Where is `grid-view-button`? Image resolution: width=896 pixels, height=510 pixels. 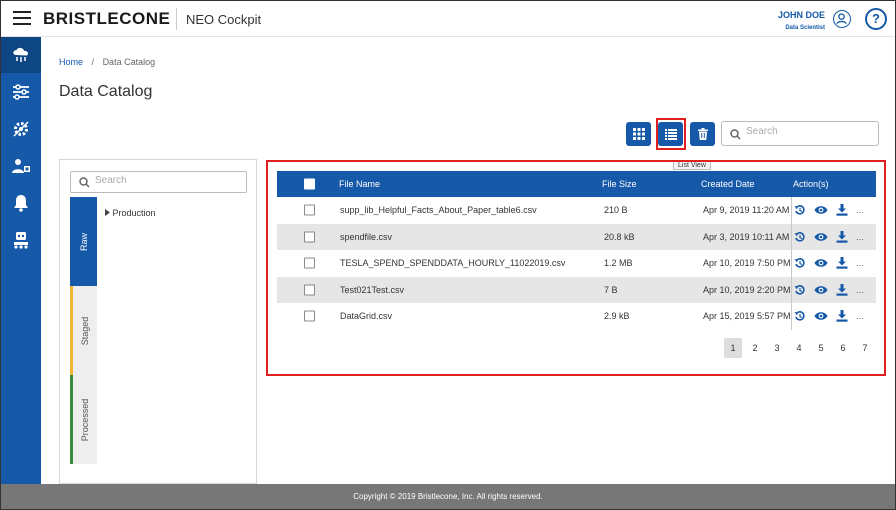
grid-view-button is located at coordinates (638, 134).